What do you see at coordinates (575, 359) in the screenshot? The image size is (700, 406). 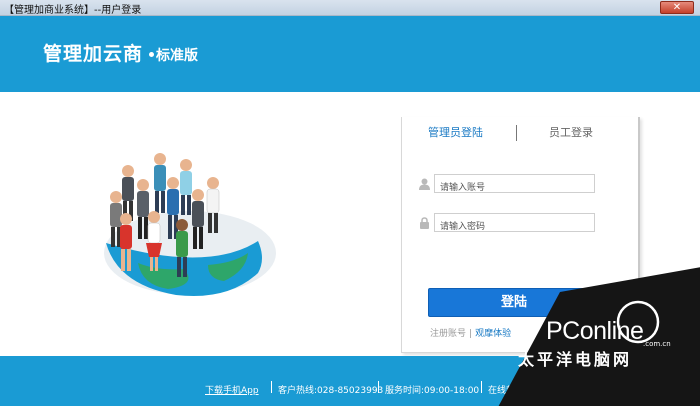 I see `watermark-tagline: 太平洋电脑网` at bounding box center [575, 359].